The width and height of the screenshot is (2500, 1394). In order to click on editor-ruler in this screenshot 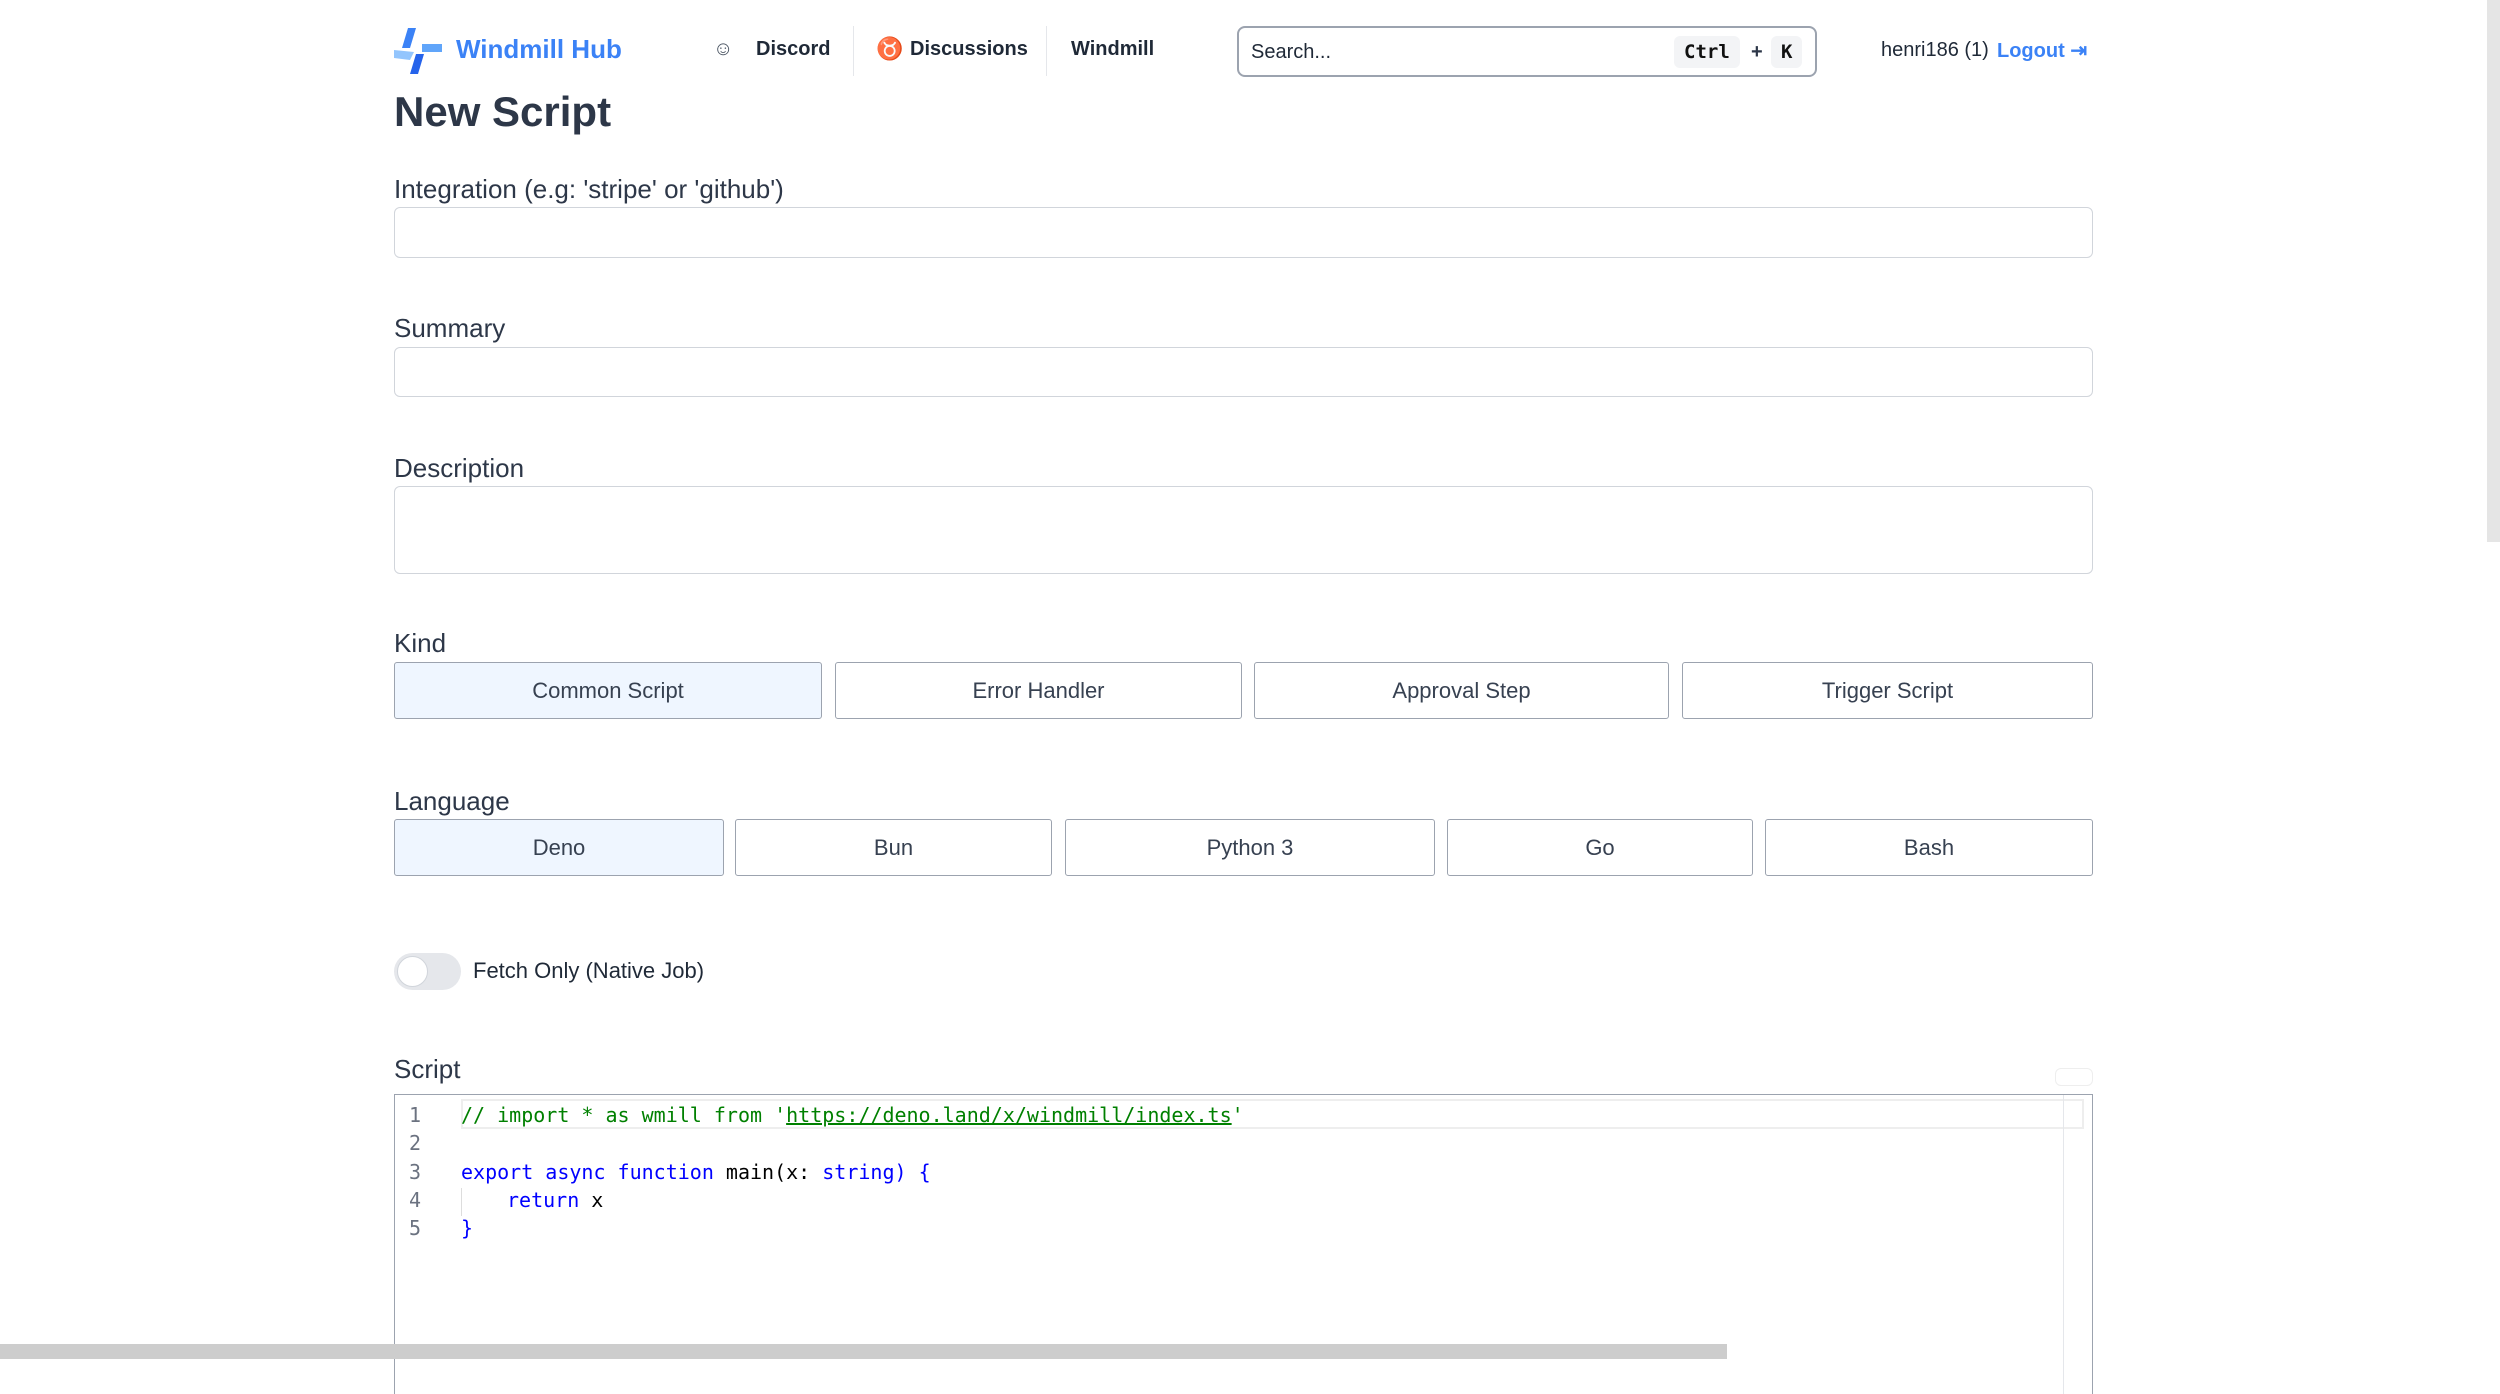, I will do `click(2063, 1244)`.